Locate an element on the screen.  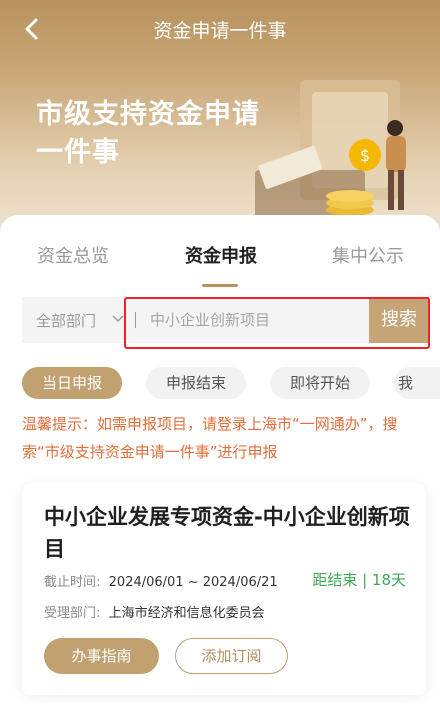
deadline-row: 截止时间: 2024/06/01 ~ 2024/06/21 is located at coordinates (161, 580).